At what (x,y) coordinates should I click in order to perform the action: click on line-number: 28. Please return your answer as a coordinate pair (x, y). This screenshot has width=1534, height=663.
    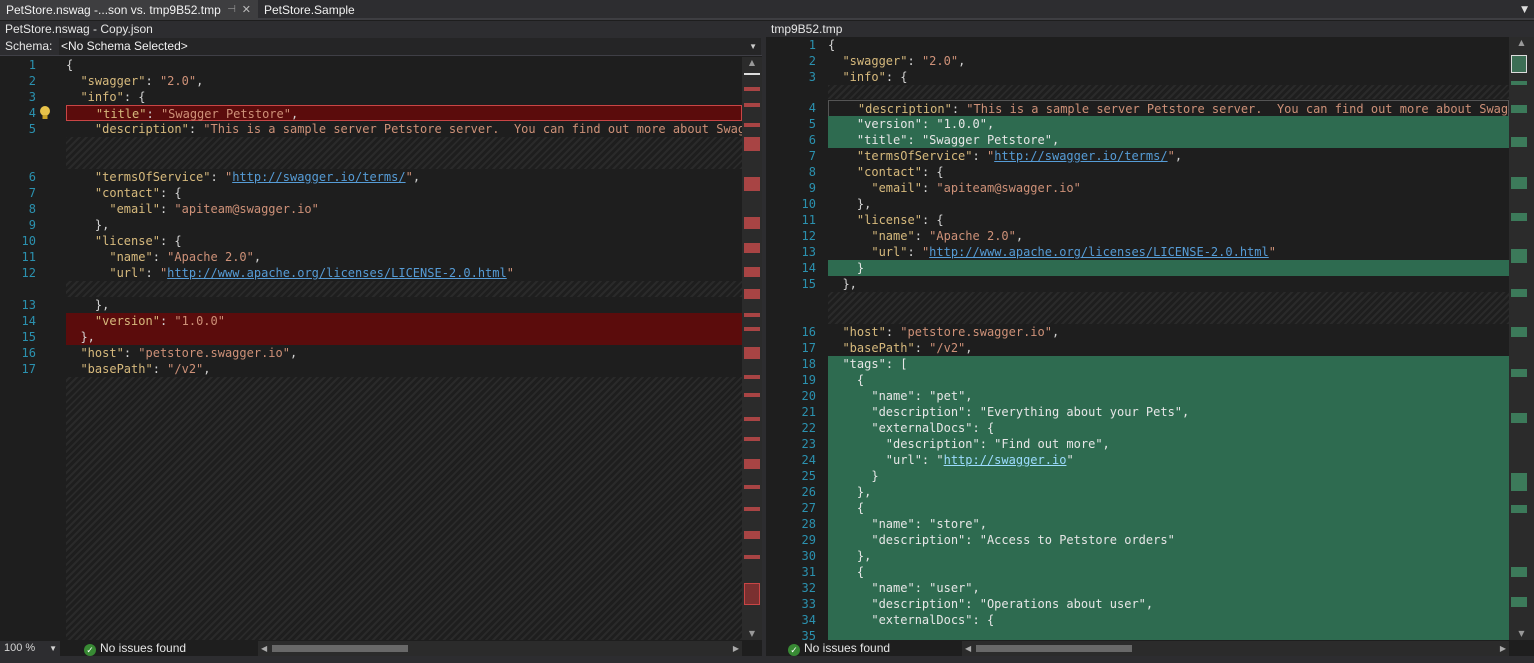
    Looking at the image, I should click on (808, 524).